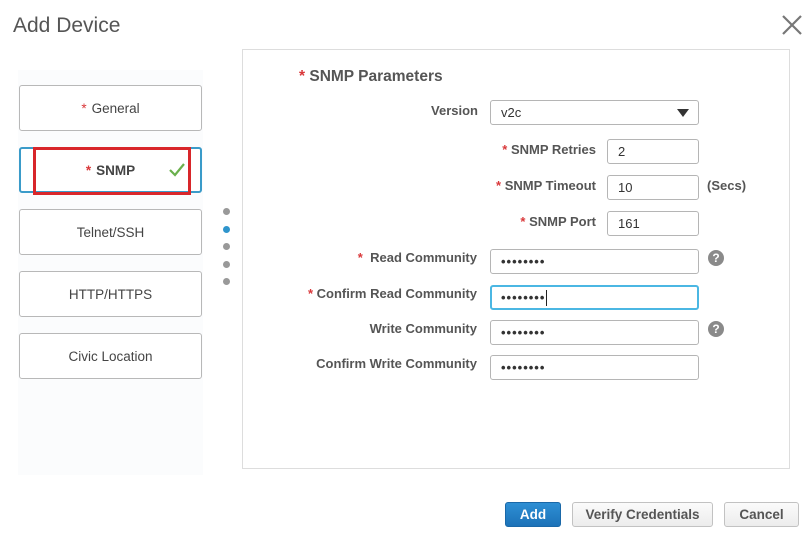 The height and width of the screenshot is (540, 811). What do you see at coordinates (594, 261) in the screenshot?
I see `read-community-input: ••••••••` at bounding box center [594, 261].